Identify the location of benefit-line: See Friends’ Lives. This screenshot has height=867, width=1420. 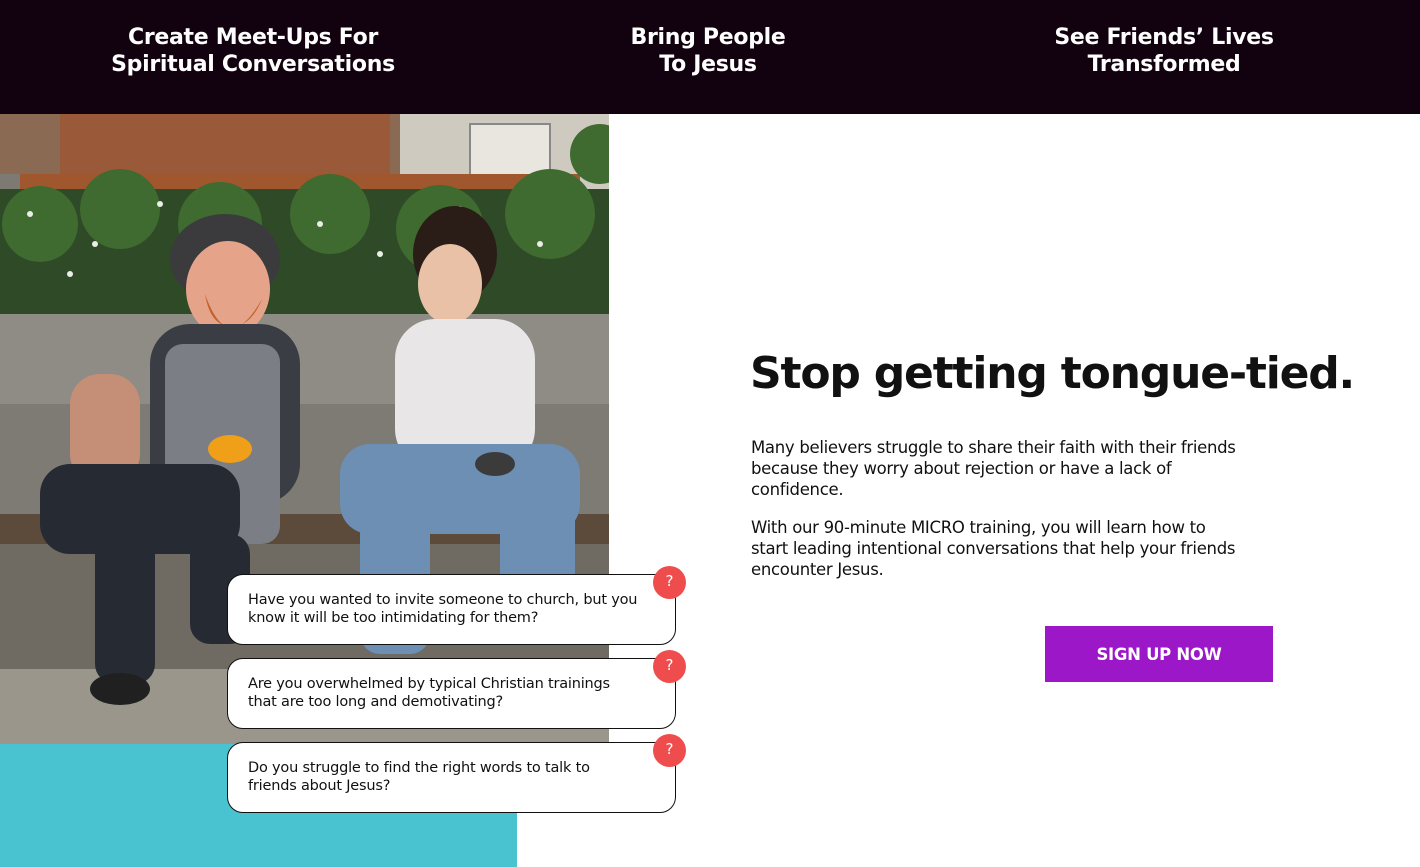
(1164, 37).